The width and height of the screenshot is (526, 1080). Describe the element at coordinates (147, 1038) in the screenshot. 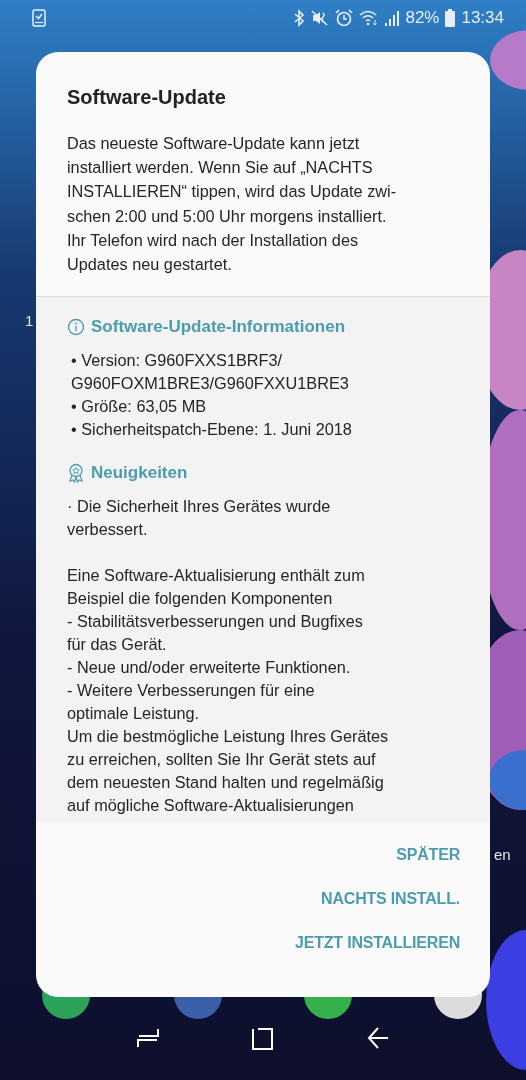

I see `recents-icon` at that location.